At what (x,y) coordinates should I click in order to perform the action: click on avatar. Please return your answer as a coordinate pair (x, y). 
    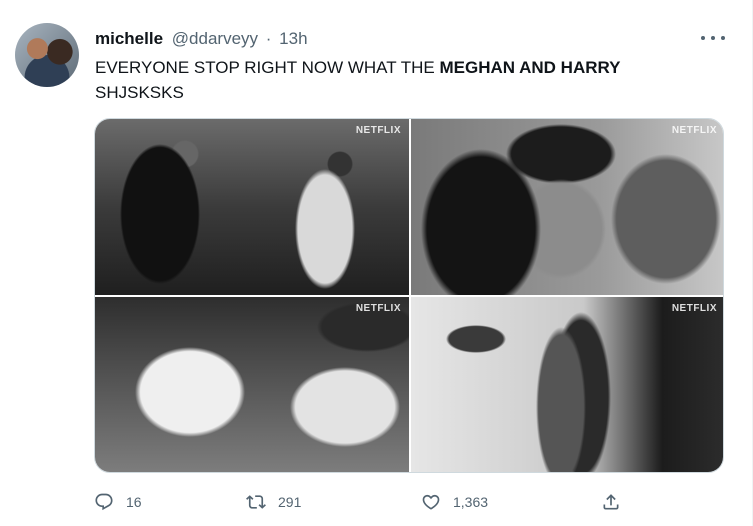
    Looking at the image, I should click on (47, 55).